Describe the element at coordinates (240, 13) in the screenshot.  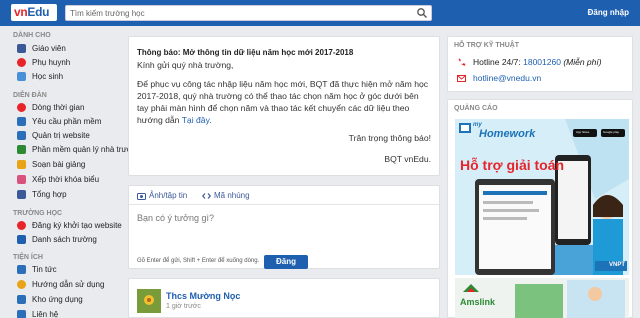
I see `search-input` at that location.